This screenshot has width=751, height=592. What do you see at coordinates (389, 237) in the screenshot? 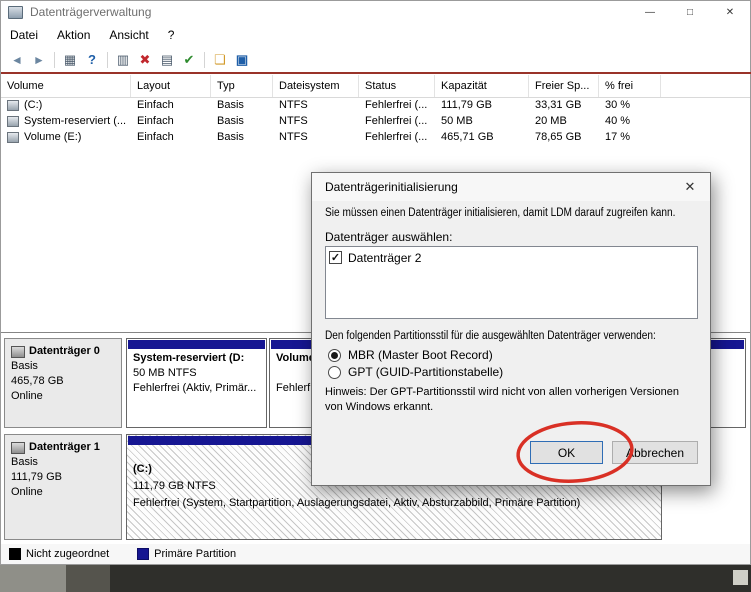
I see `select-disk-label: Datenträger auswählen:` at bounding box center [389, 237].